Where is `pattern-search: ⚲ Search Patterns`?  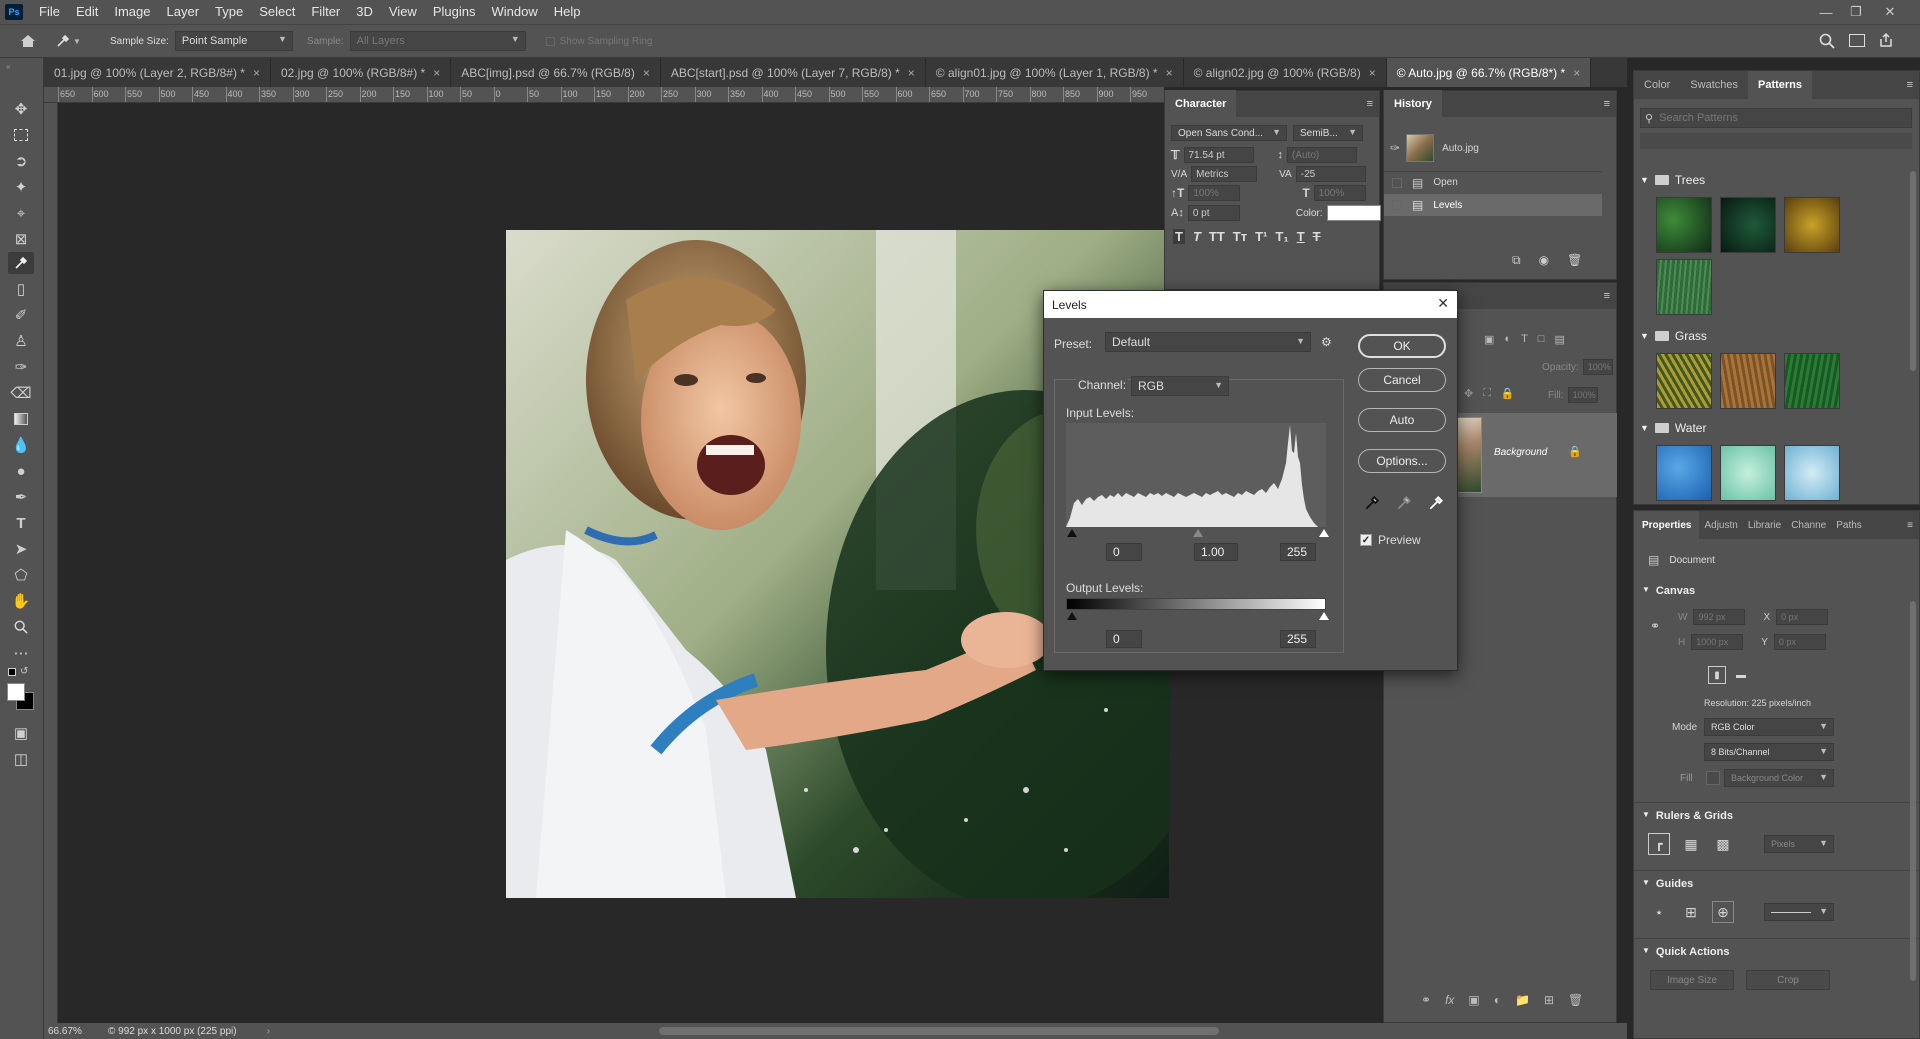 pattern-search: ⚲ Search Patterns is located at coordinates (1776, 118).